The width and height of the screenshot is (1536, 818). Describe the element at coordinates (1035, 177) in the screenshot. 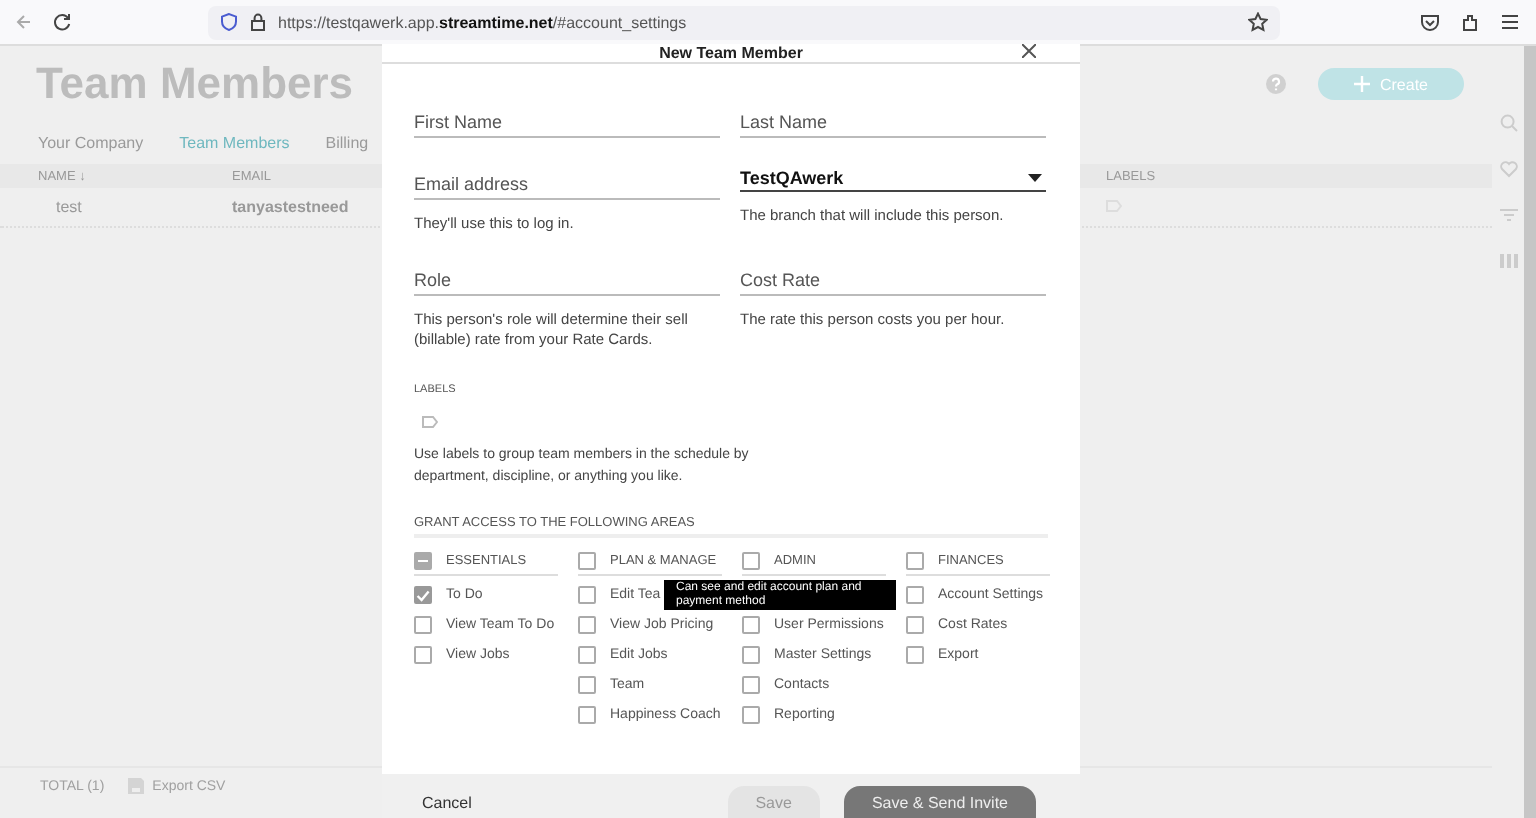

I see `caret-icon` at that location.